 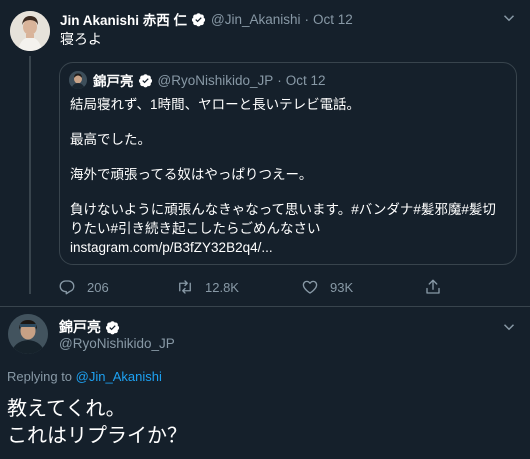 What do you see at coordinates (258, 287) in the screenshot?
I see `tweet-actions: 206 12.8K 93K` at bounding box center [258, 287].